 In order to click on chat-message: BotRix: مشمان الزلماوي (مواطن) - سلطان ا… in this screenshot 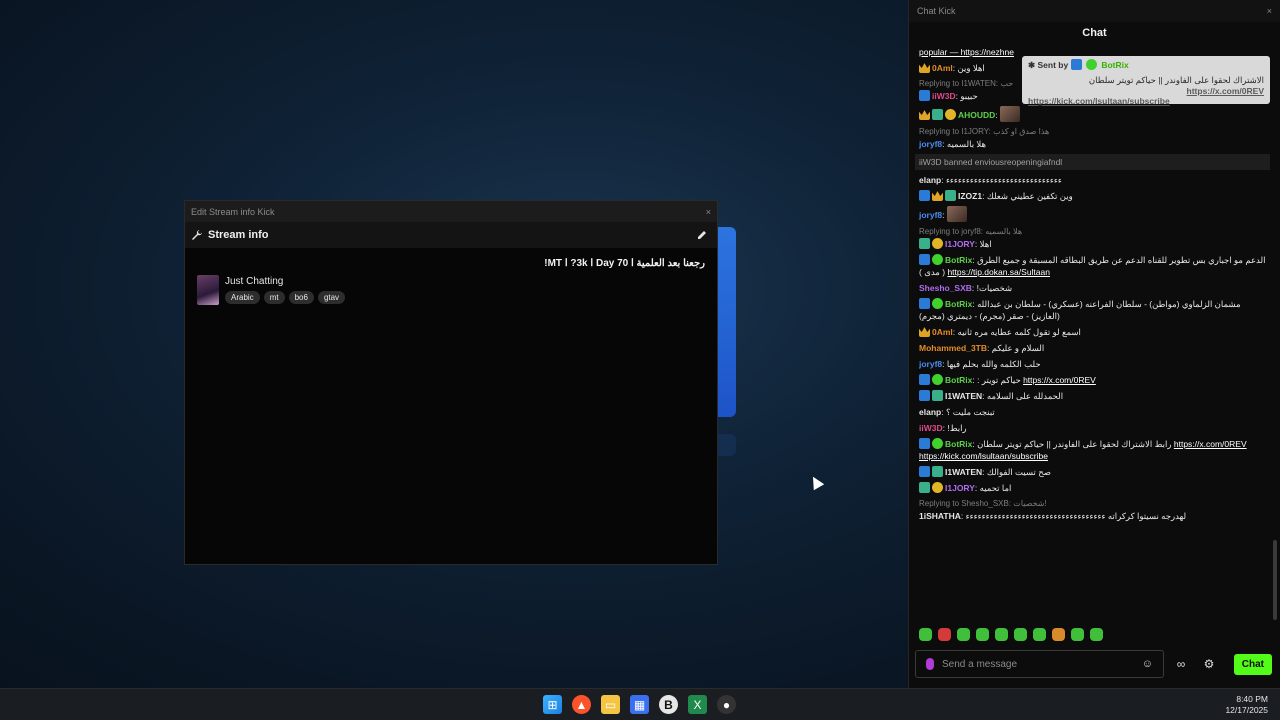, I will do `click(1092, 310)`.